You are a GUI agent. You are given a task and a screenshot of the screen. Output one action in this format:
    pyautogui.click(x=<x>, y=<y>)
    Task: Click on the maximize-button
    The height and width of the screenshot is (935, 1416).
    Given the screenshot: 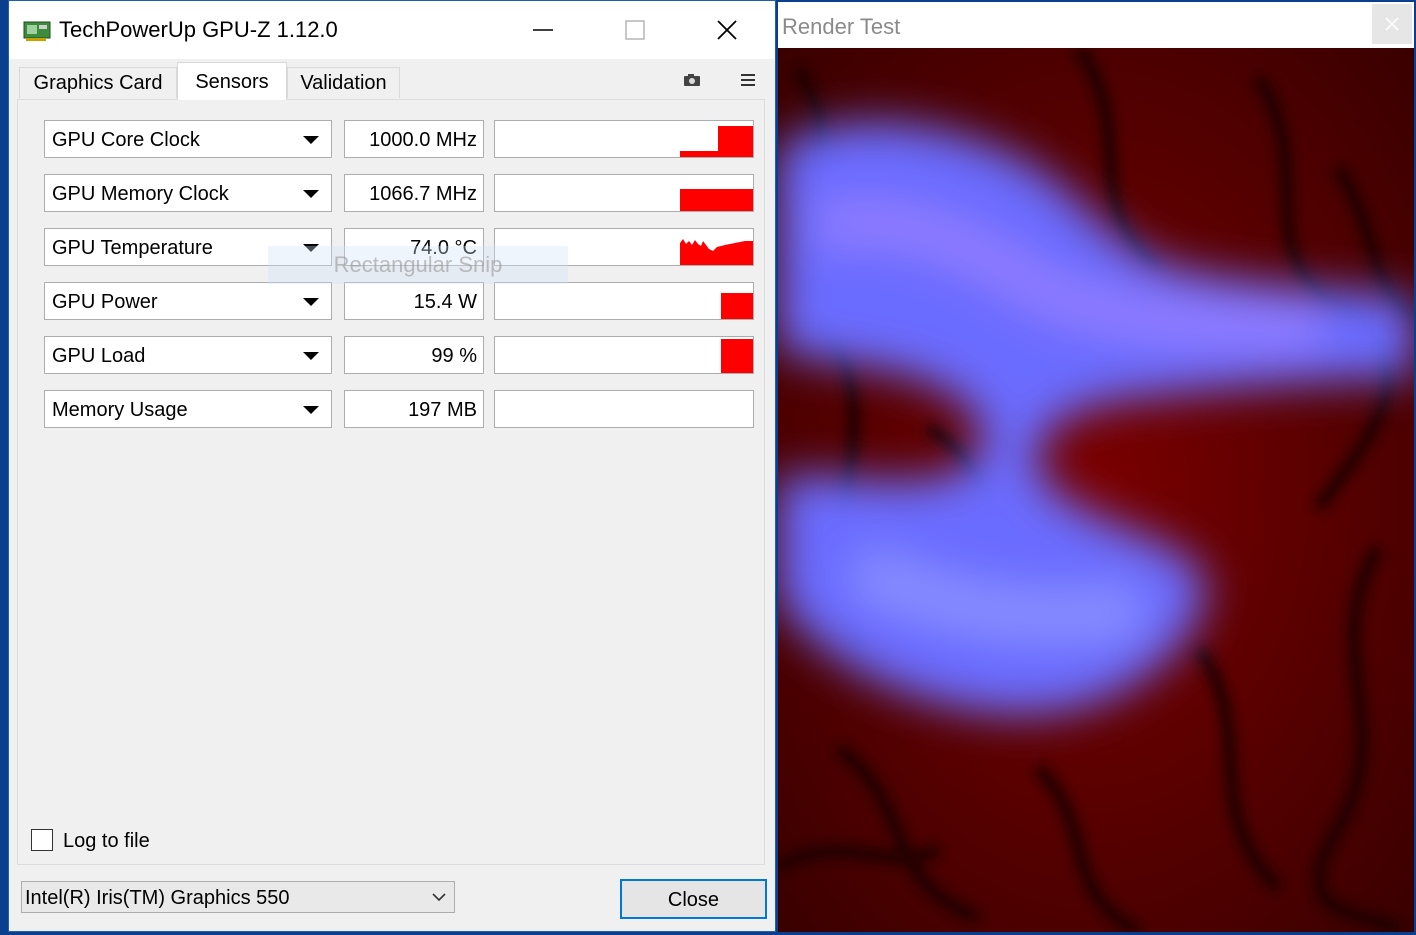 What is the action you would take?
    pyautogui.click(x=635, y=30)
    